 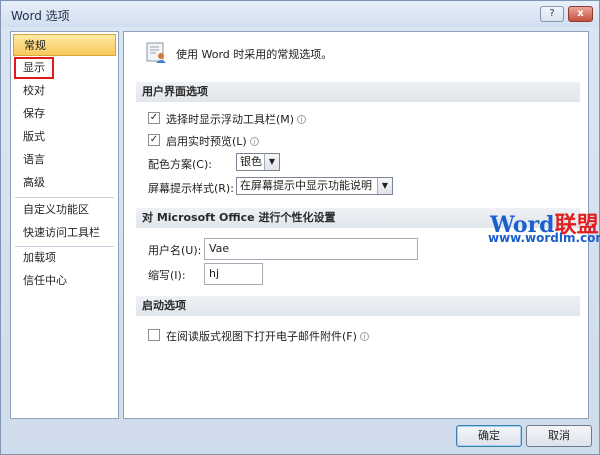 I want to click on initials-input: hj, so click(x=233, y=274).